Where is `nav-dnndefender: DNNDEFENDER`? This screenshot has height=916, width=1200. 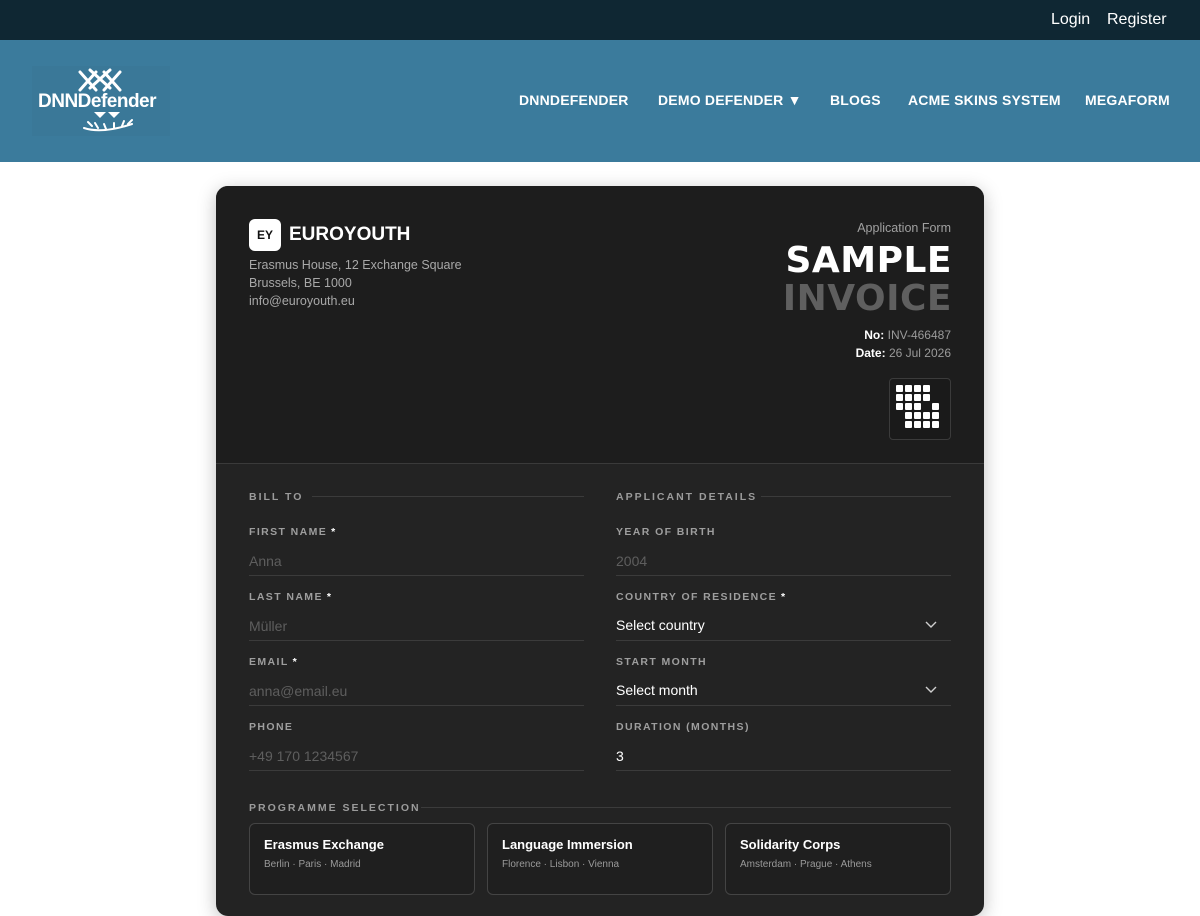 nav-dnndefender: DNNDEFENDER is located at coordinates (574, 100).